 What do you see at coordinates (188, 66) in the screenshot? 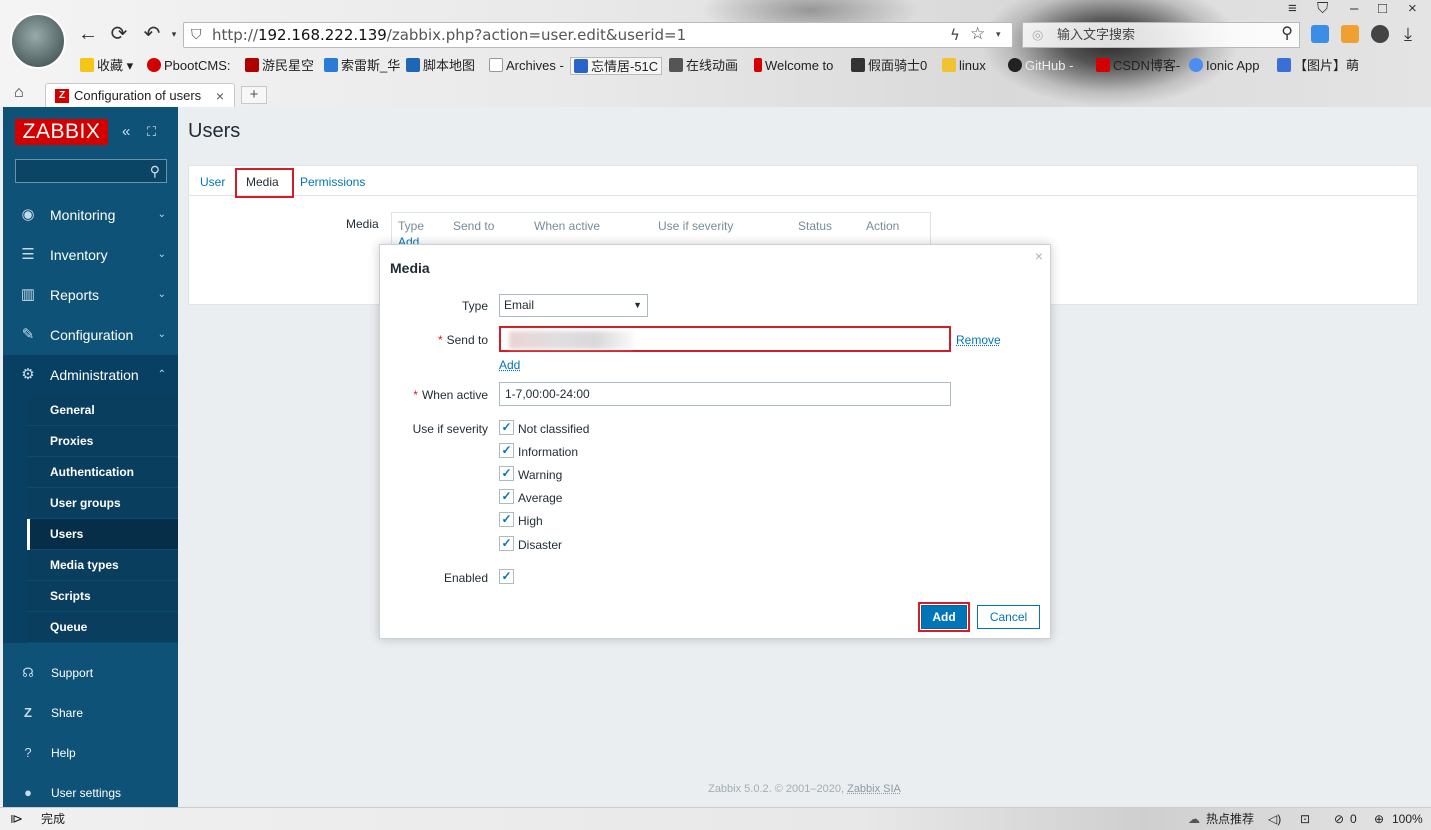
I see `bookmark-item: PbootCMS:` at bounding box center [188, 66].